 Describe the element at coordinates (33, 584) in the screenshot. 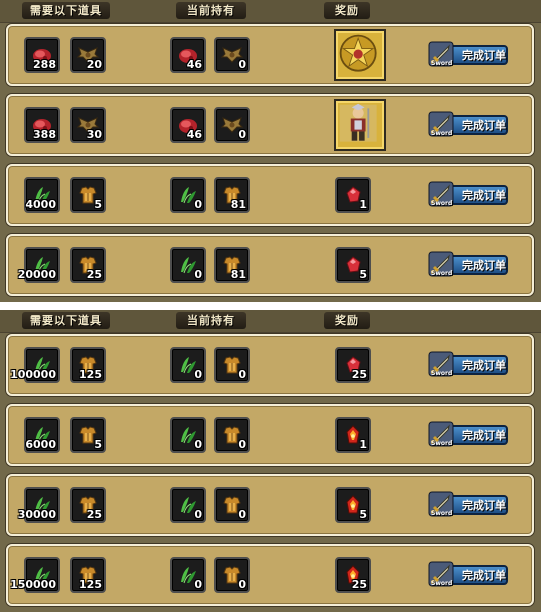

I see `item-count: 150000` at that location.